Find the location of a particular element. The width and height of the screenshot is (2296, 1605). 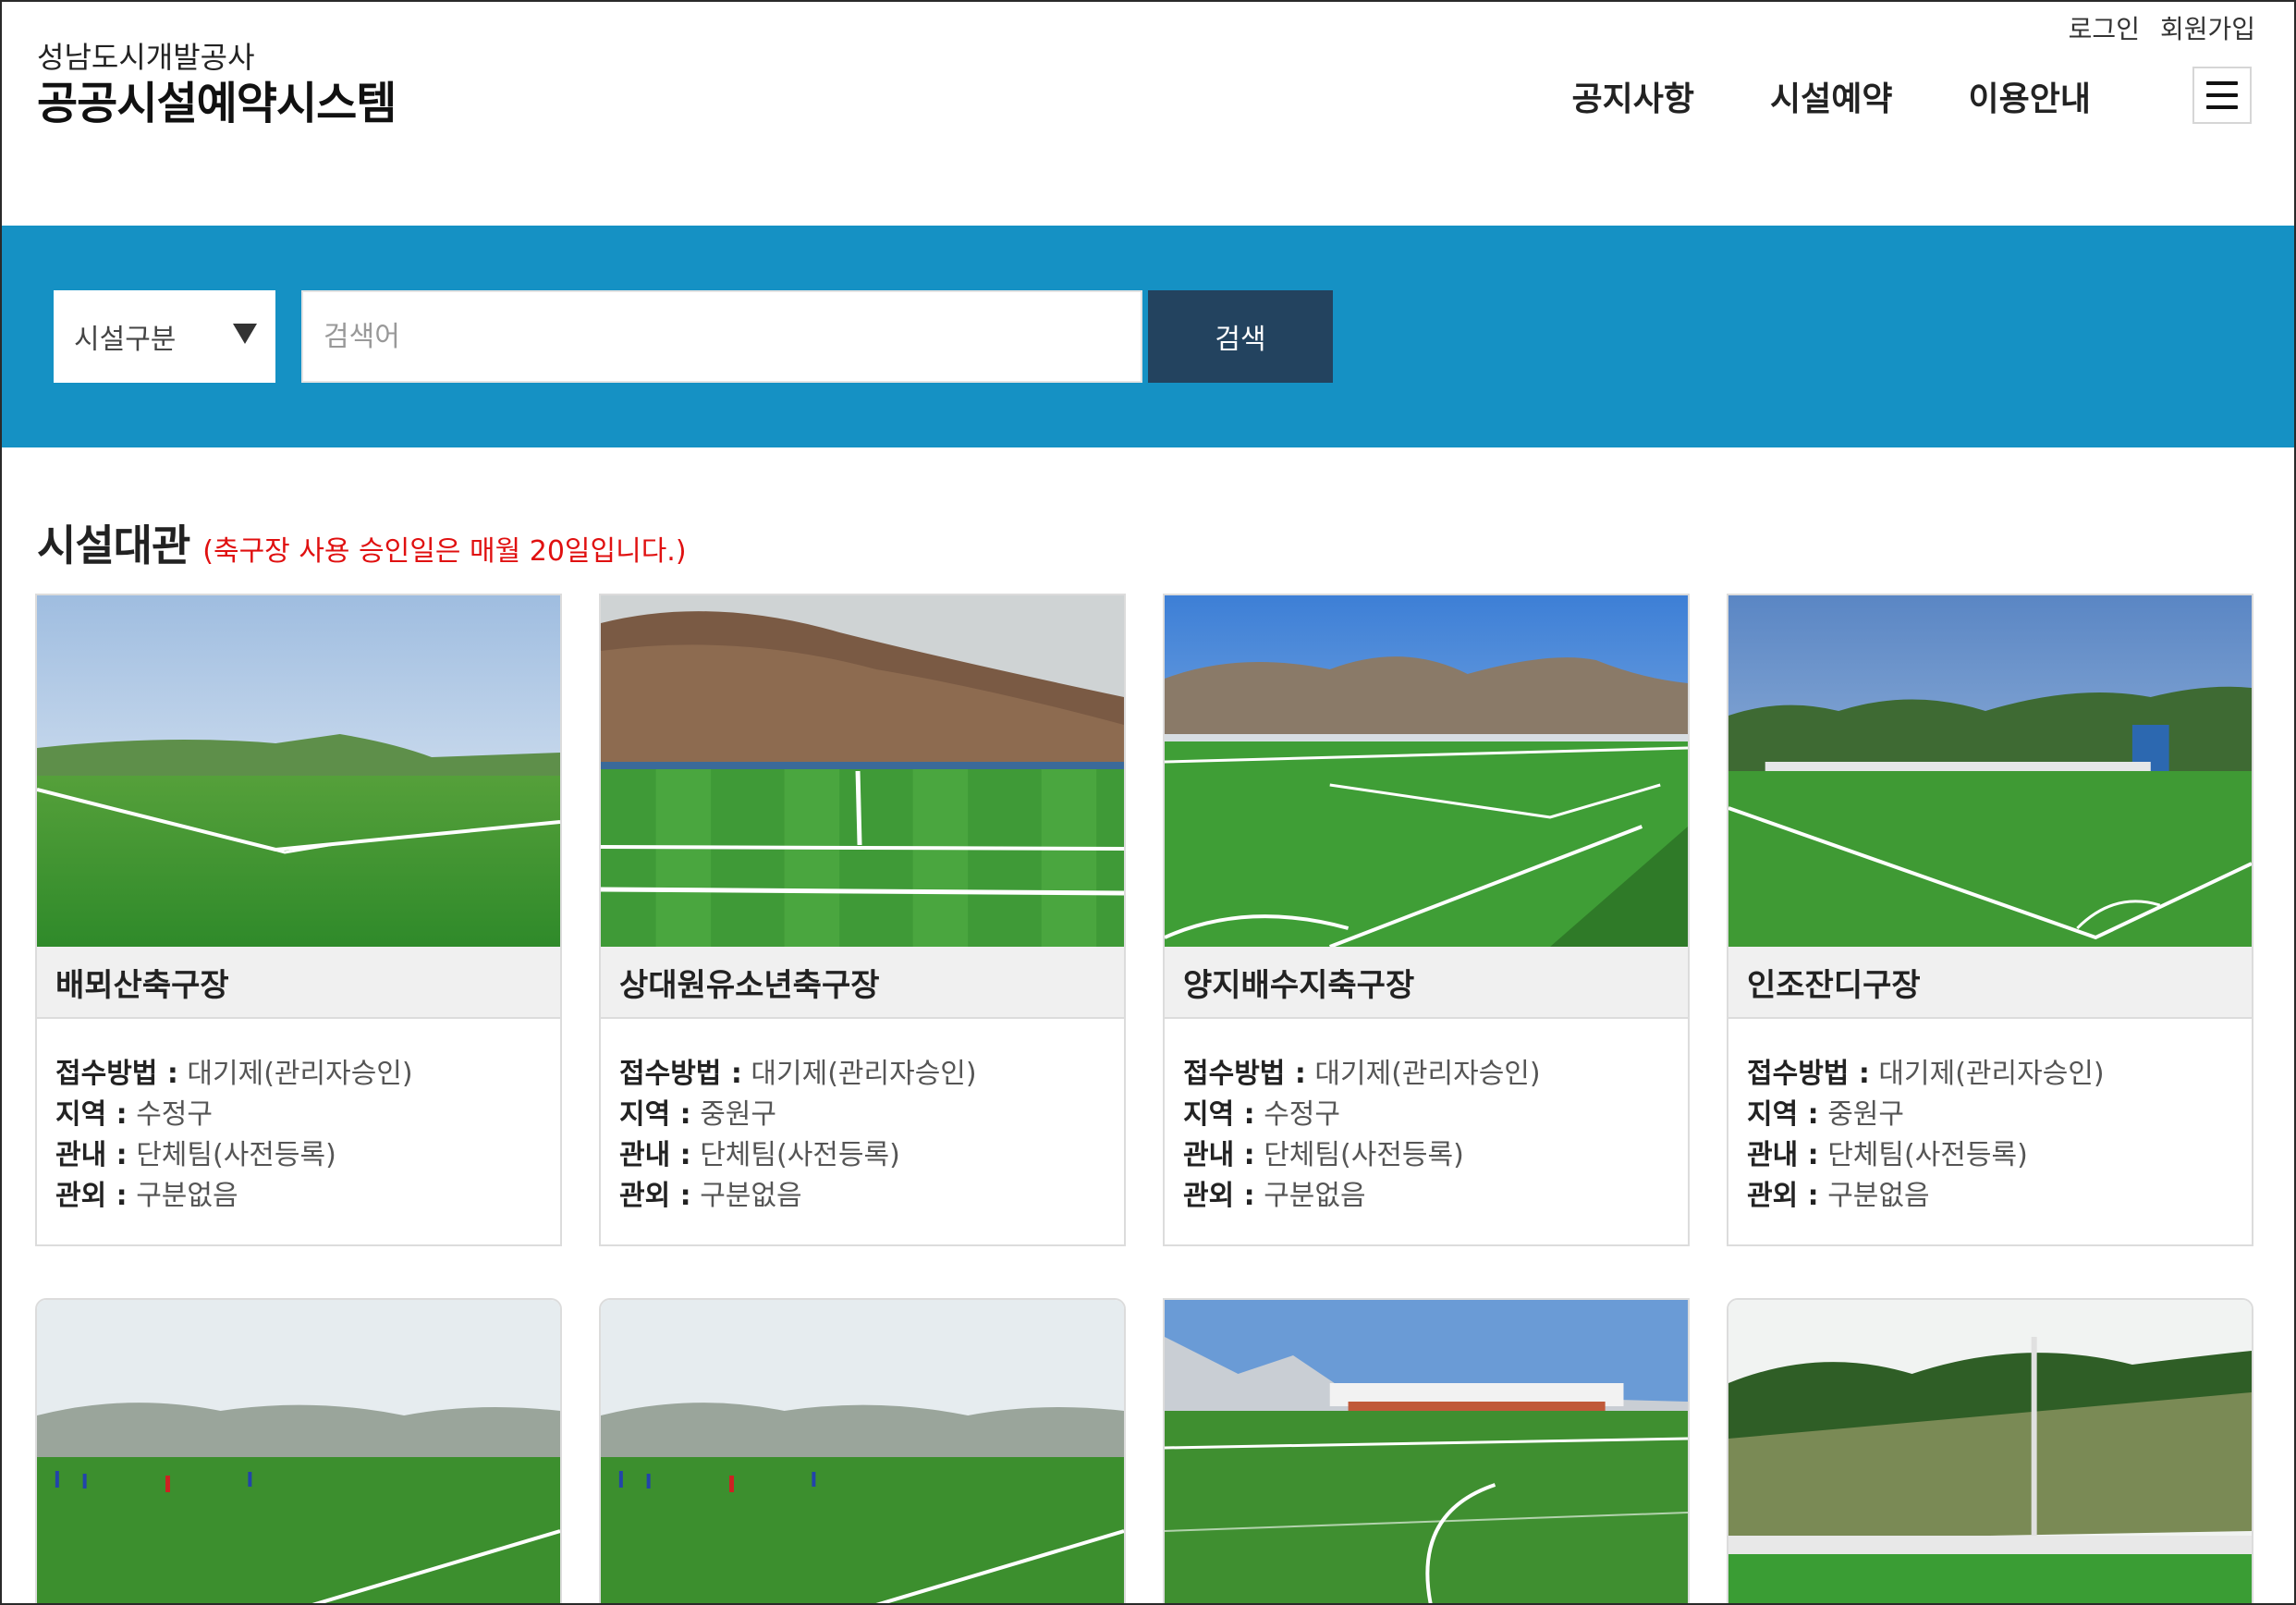

site-logo: 성남도시개발공사 공공시설예약시스템 is located at coordinates (217, 85).